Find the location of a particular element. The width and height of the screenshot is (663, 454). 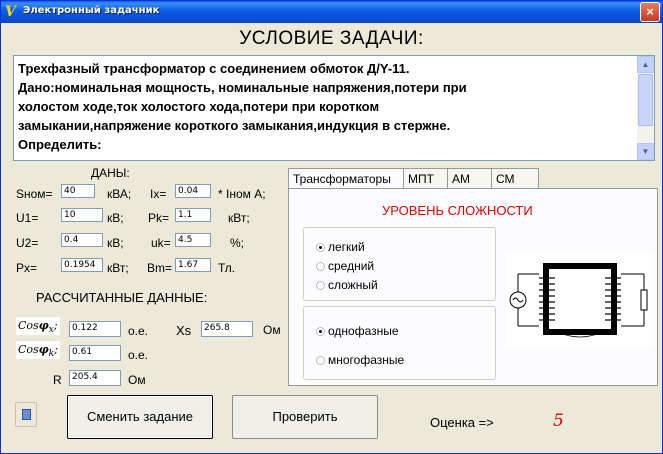

uk-unit: %; is located at coordinates (237, 243).